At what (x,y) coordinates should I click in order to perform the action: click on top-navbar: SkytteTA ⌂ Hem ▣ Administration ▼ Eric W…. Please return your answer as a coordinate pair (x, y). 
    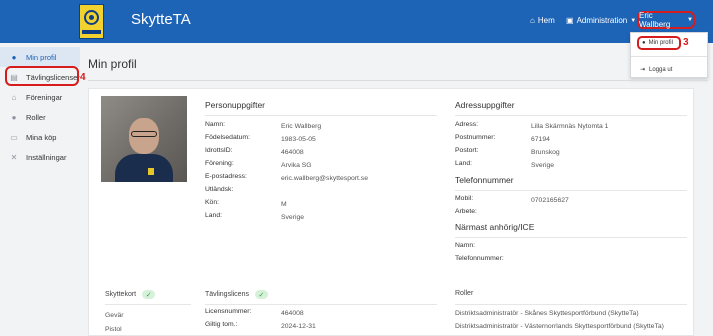
    Looking at the image, I should click on (356, 21).